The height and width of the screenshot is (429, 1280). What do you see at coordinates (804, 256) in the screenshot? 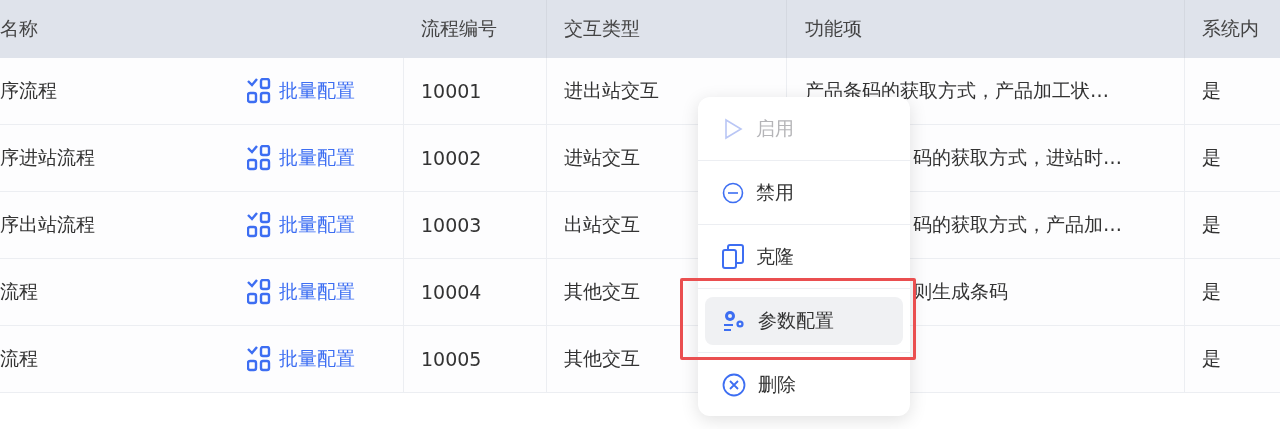
I see `menu-item: 克隆` at bounding box center [804, 256].